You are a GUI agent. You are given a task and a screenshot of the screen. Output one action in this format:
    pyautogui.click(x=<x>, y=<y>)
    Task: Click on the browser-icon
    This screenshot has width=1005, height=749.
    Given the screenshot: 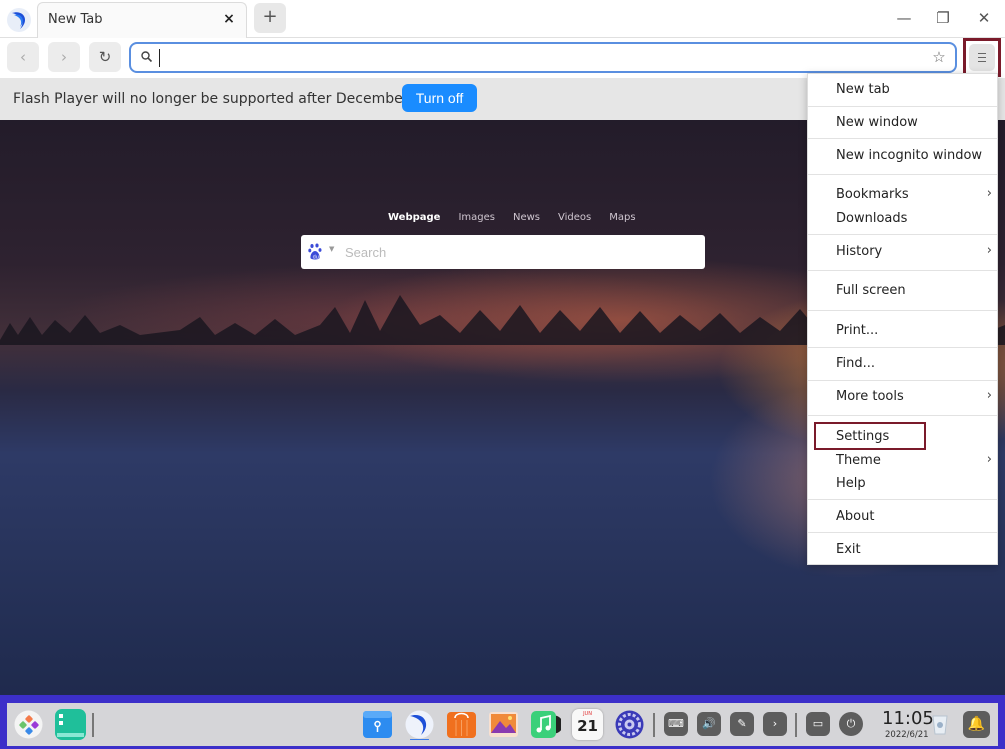 What is the action you would take?
    pyautogui.click(x=419, y=724)
    